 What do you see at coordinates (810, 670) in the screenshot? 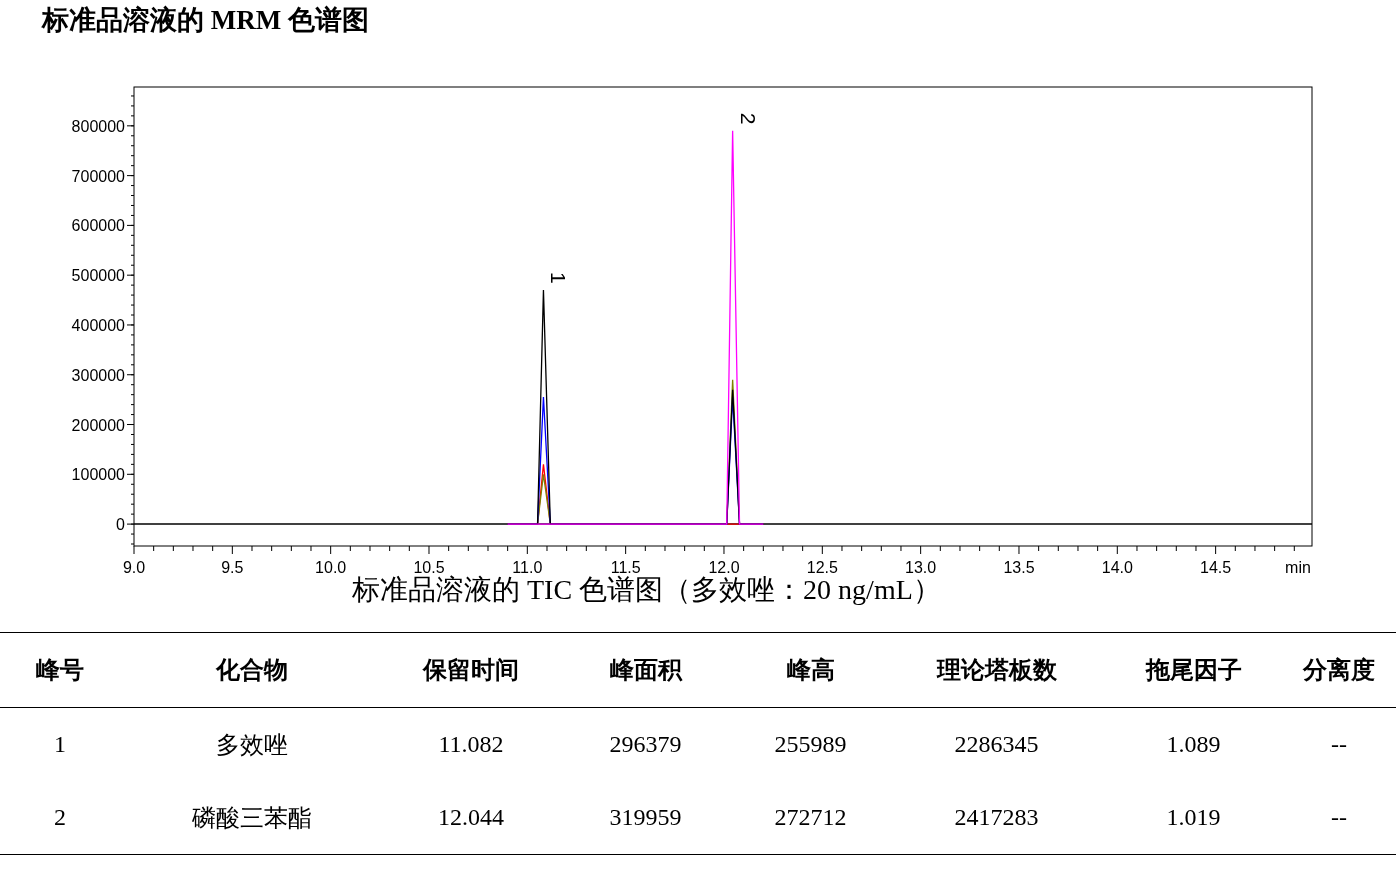
I see `column-header: 峰高` at bounding box center [810, 670].